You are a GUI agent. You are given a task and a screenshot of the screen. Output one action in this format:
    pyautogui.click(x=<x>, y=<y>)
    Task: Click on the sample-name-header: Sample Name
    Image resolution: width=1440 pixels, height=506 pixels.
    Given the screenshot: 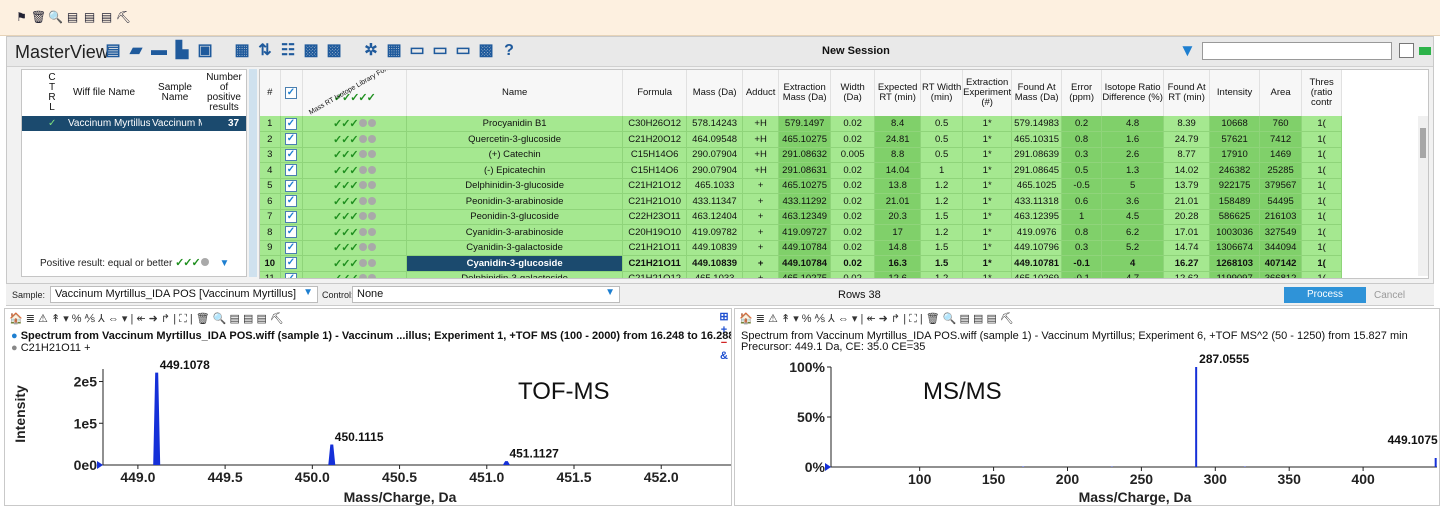 What is the action you would take?
    pyautogui.click(x=175, y=93)
    